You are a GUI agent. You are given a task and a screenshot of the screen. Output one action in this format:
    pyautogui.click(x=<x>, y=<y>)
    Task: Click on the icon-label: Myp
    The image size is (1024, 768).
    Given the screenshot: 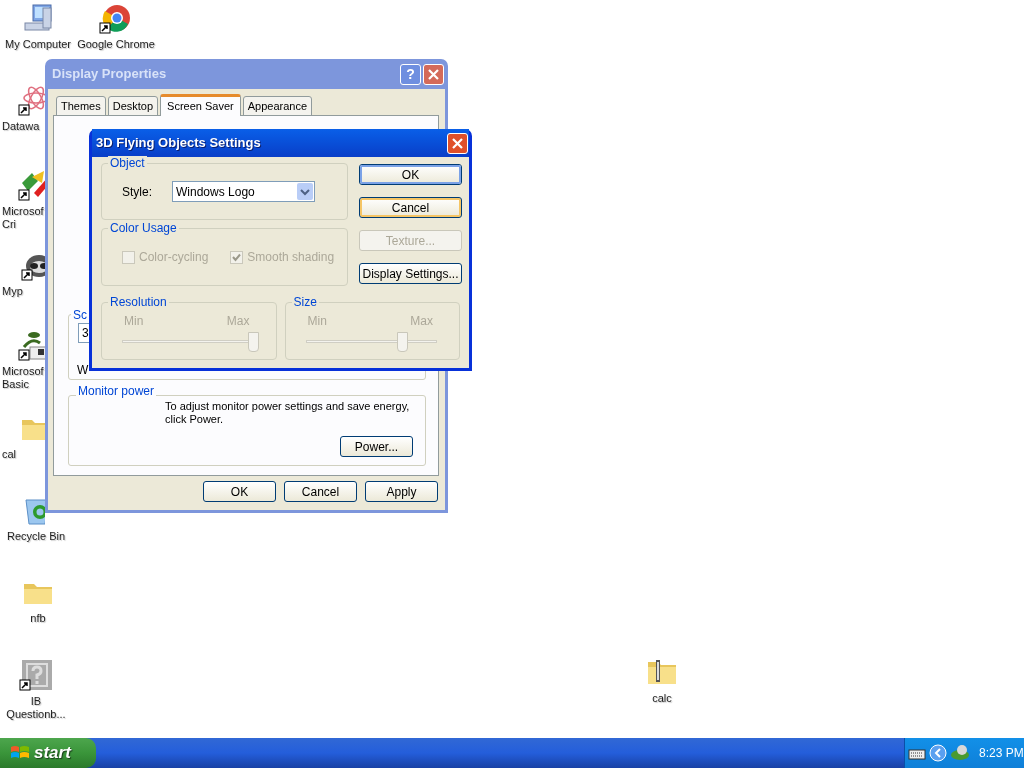 What is the action you would take?
    pyautogui.click(x=12, y=291)
    